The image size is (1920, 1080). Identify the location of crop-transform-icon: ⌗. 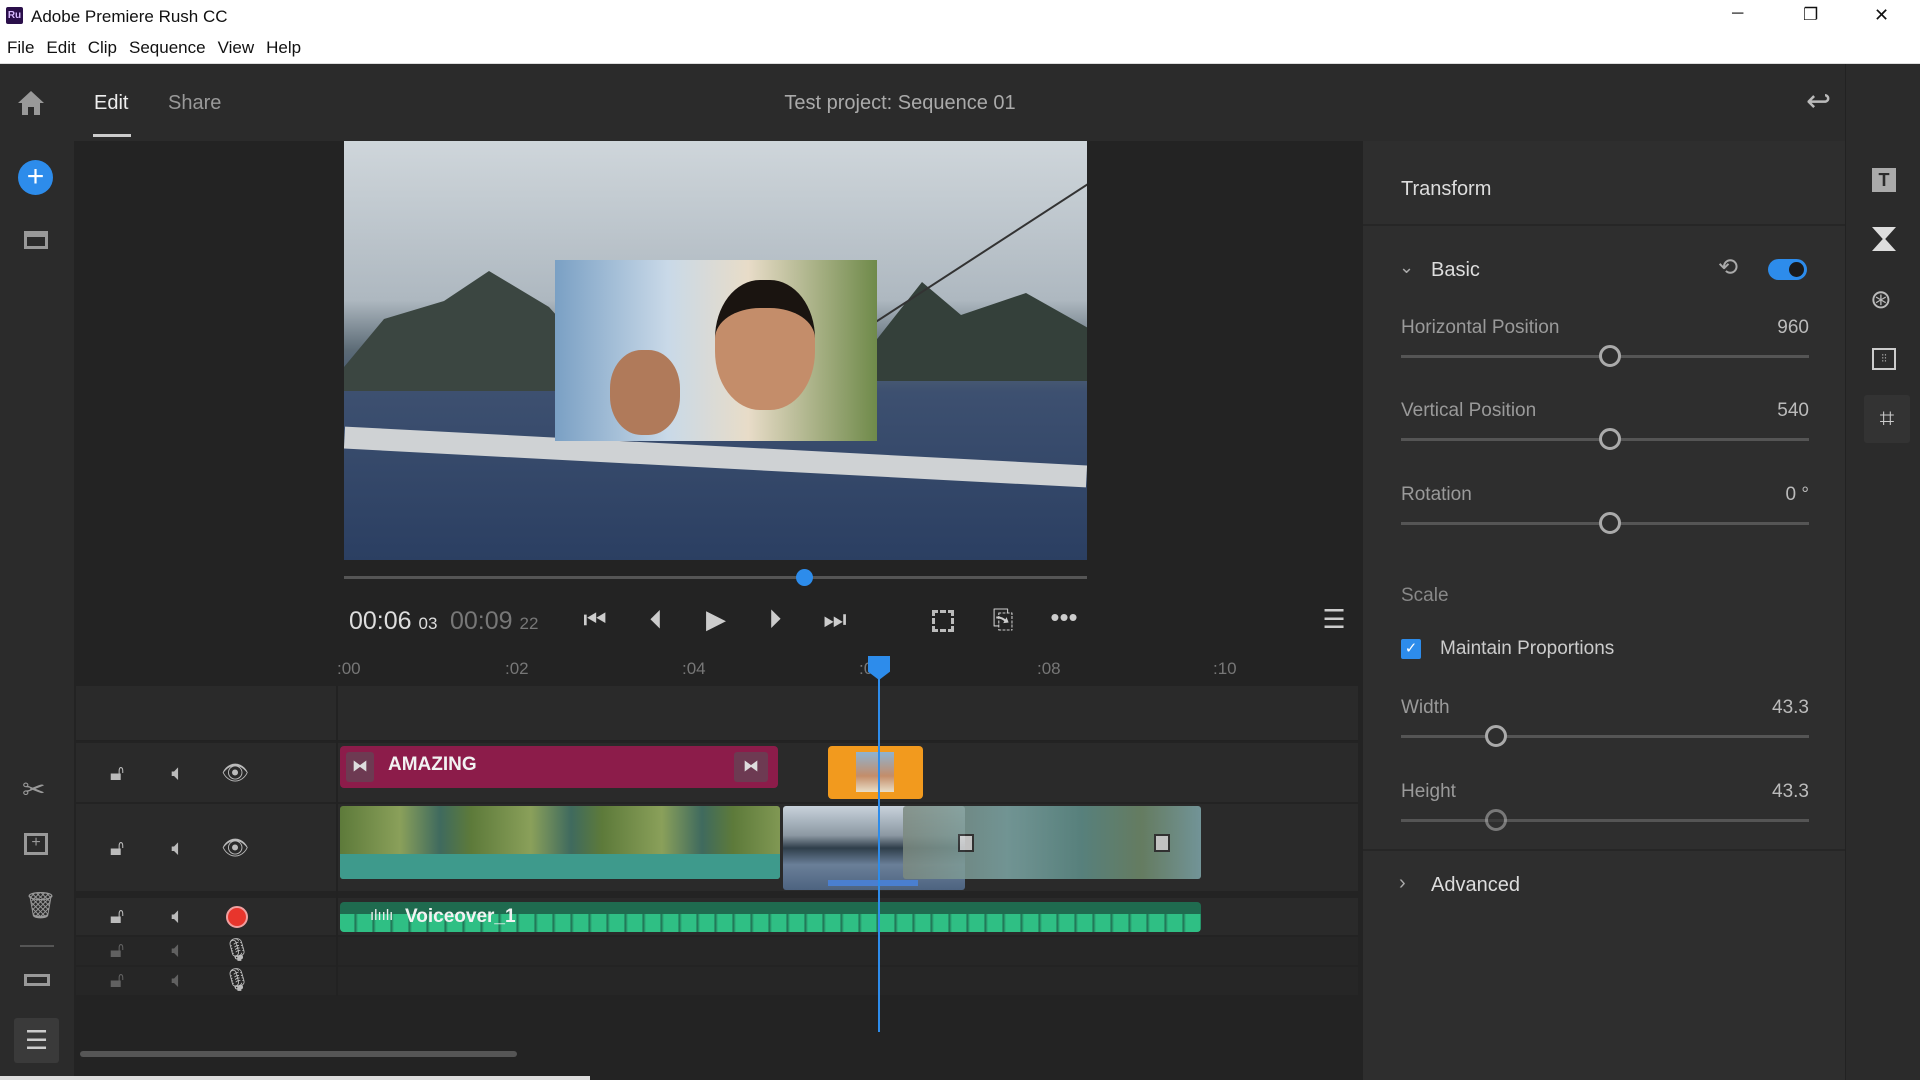
(1887, 419).